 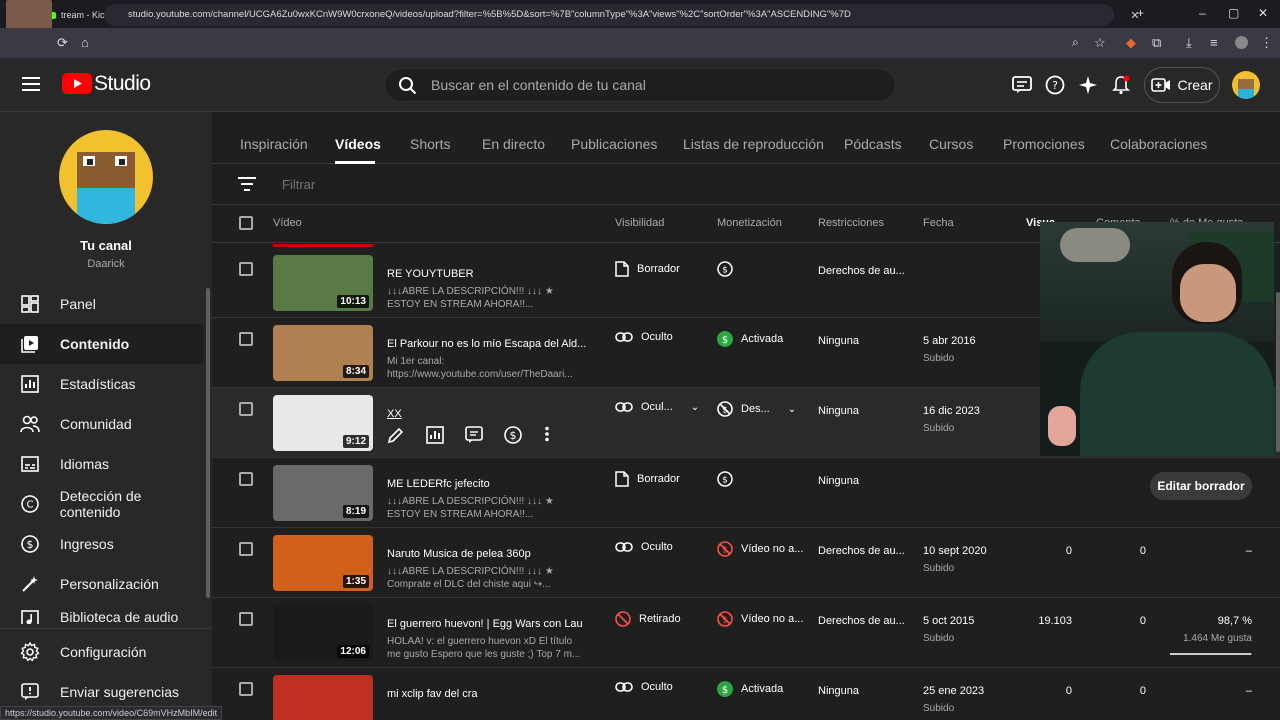 What do you see at coordinates (729, 409) in the screenshot?
I see `dollar-off-icon: $` at bounding box center [729, 409].